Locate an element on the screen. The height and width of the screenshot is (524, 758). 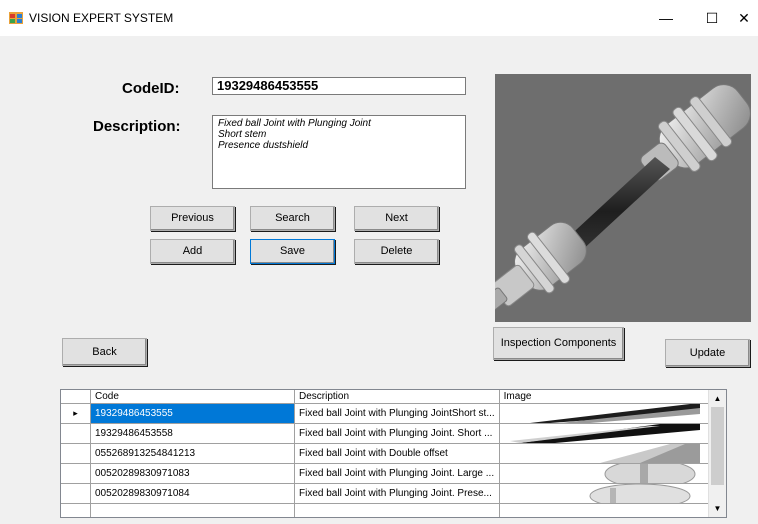
cell-code: 055268913254841213 is located at coordinates (192, 453).